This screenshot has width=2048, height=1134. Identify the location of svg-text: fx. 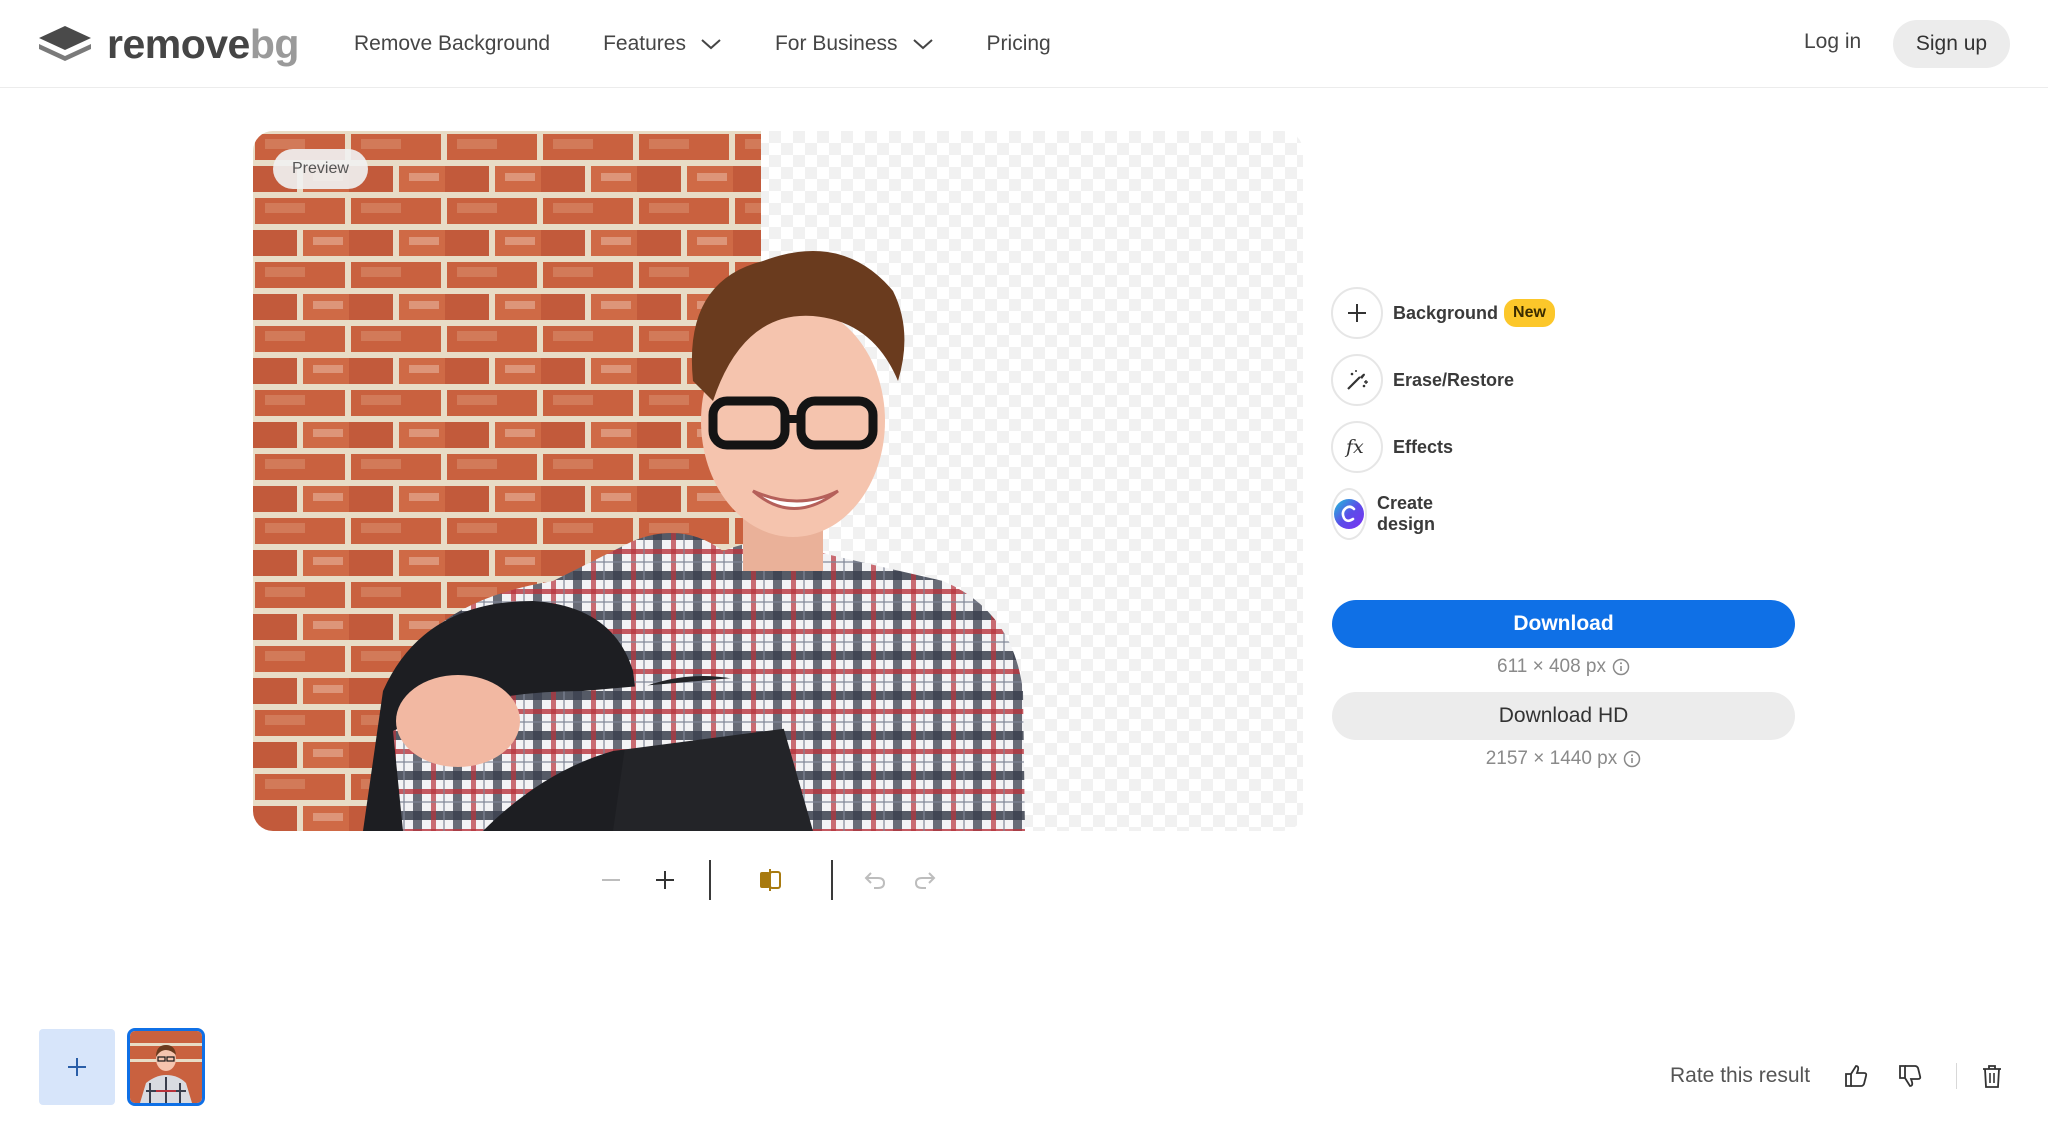
(1354, 447).